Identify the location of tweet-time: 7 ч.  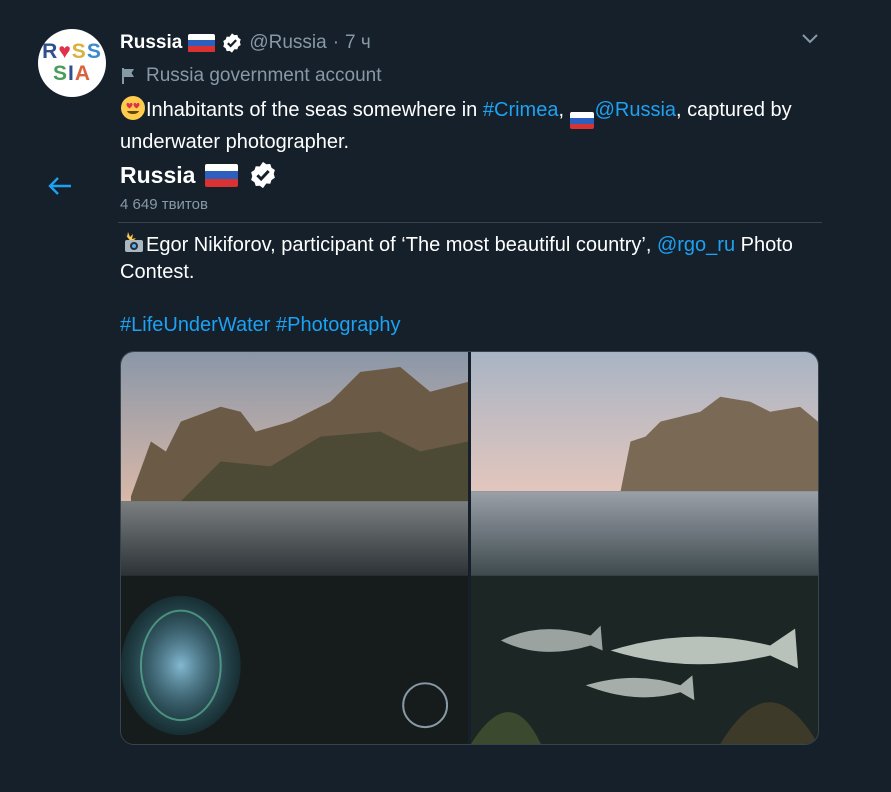
(358, 43).